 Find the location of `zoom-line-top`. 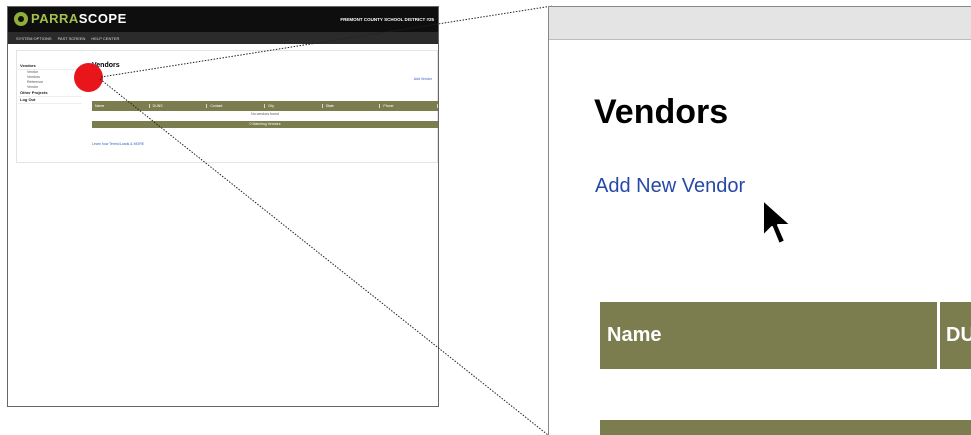

zoom-line-top is located at coordinates (326, 41).